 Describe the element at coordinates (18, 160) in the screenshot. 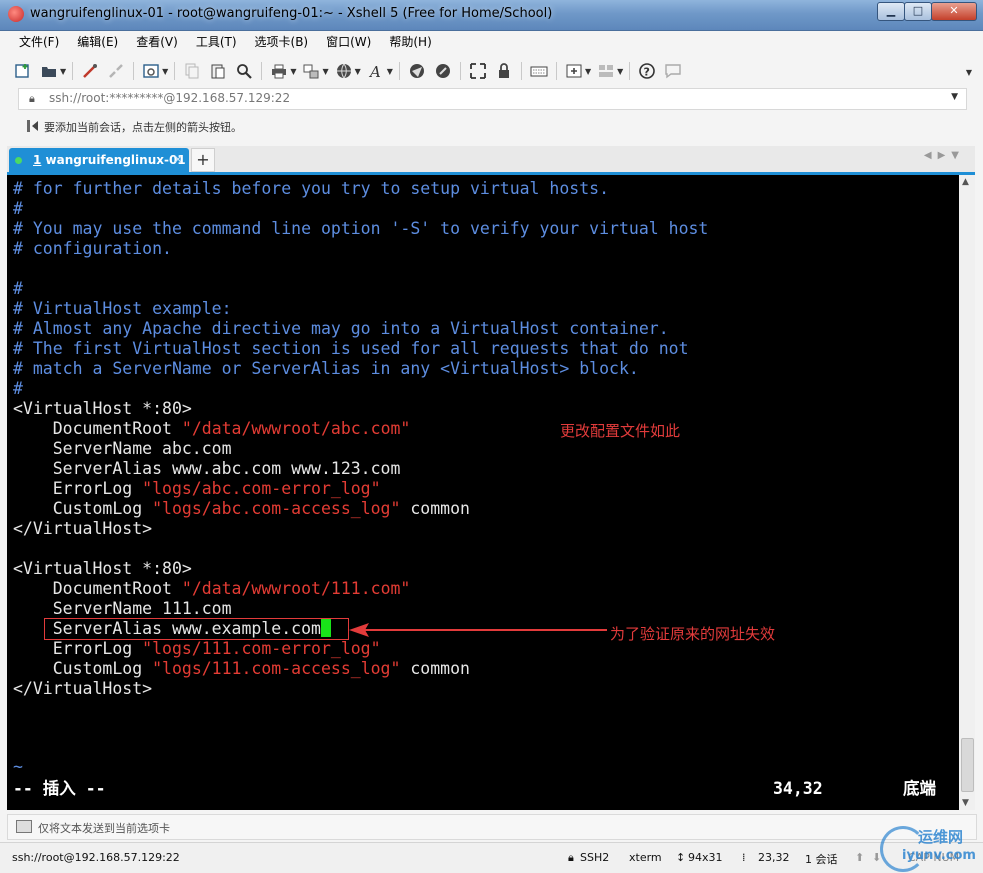

I see `connected-status-icon` at that location.